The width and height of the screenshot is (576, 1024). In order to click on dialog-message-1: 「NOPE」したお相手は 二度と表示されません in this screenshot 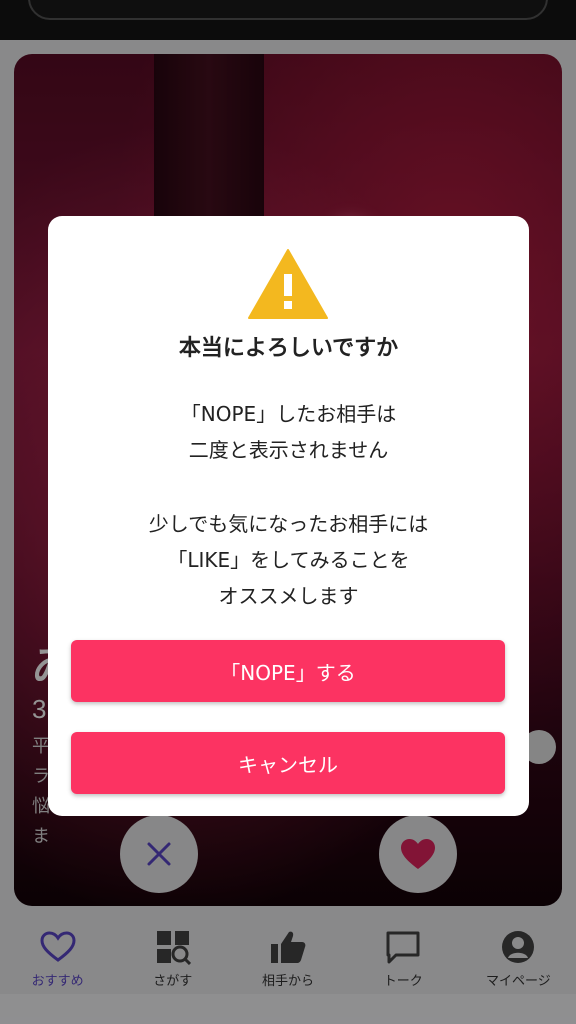, I will do `click(288, 432)`.